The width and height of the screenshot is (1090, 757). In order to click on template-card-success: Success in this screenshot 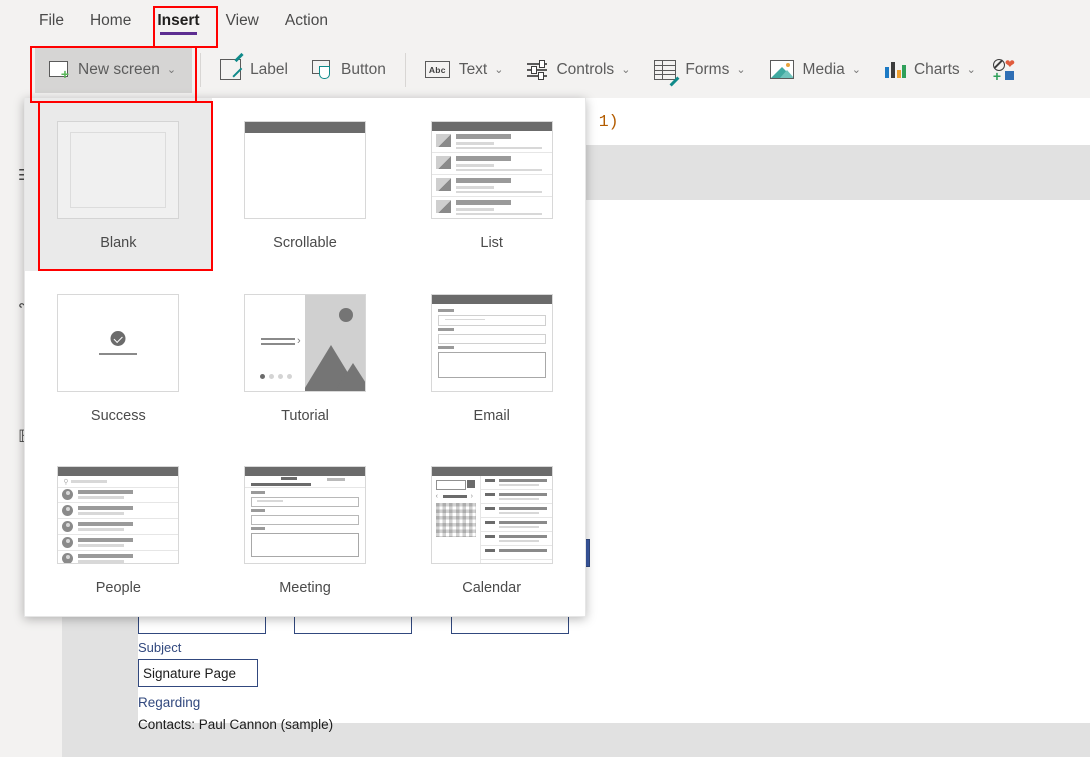, I will do `click(118, 357)`.